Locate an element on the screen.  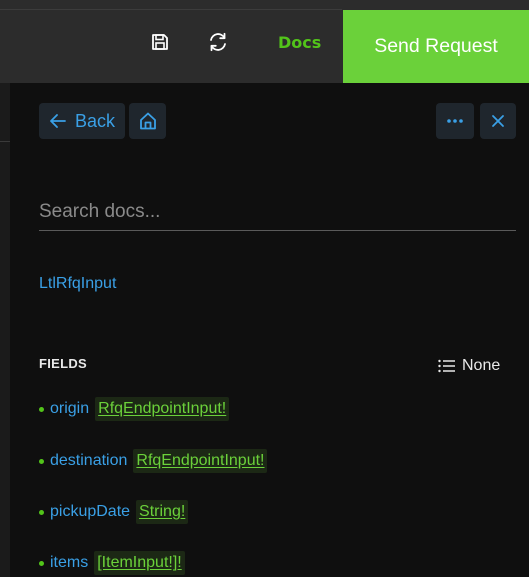
reload-button is located at coordinates (218, 42).